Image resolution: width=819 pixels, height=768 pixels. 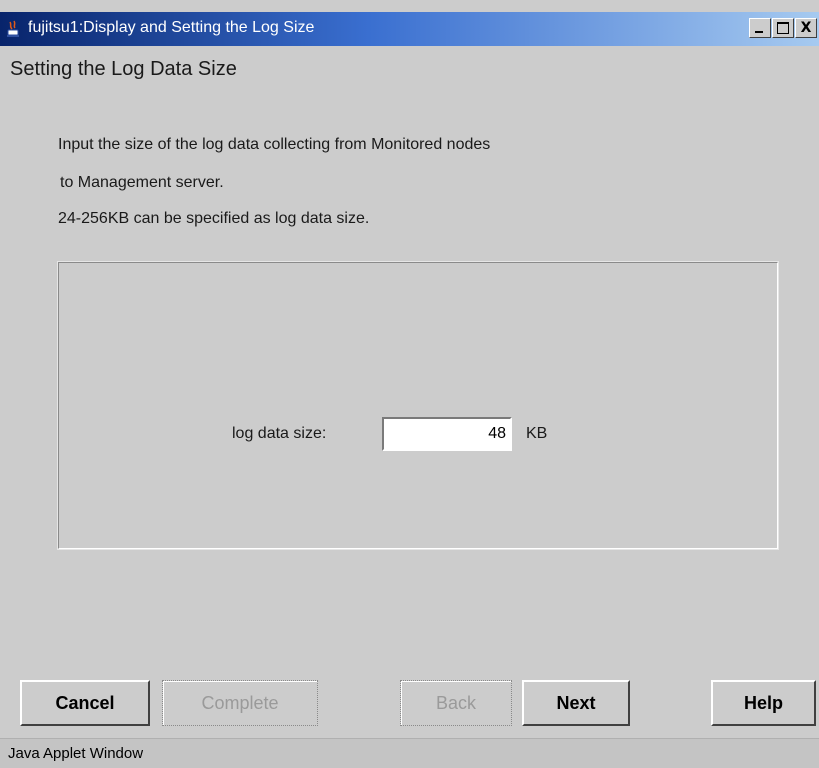 What do you see at coordinates (806, 28) in the screenshot?
I see `close-icon: X` at bounding box center [806, 28].